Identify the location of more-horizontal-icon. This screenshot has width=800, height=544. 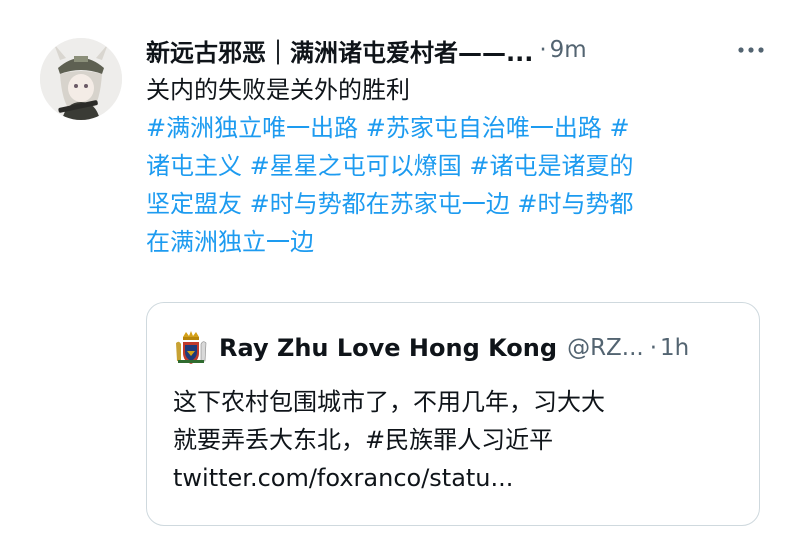
(751, 50).